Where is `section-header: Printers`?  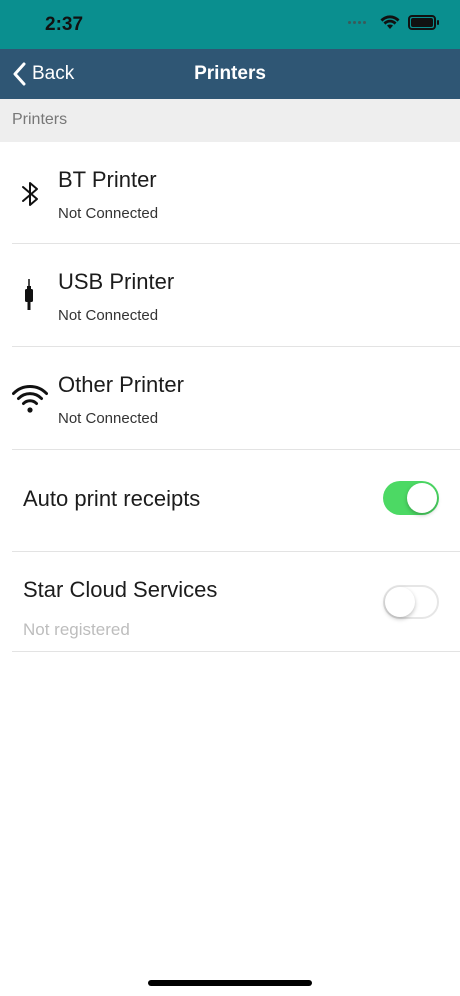 section-header: Printers is located at coordinates (230, 120).